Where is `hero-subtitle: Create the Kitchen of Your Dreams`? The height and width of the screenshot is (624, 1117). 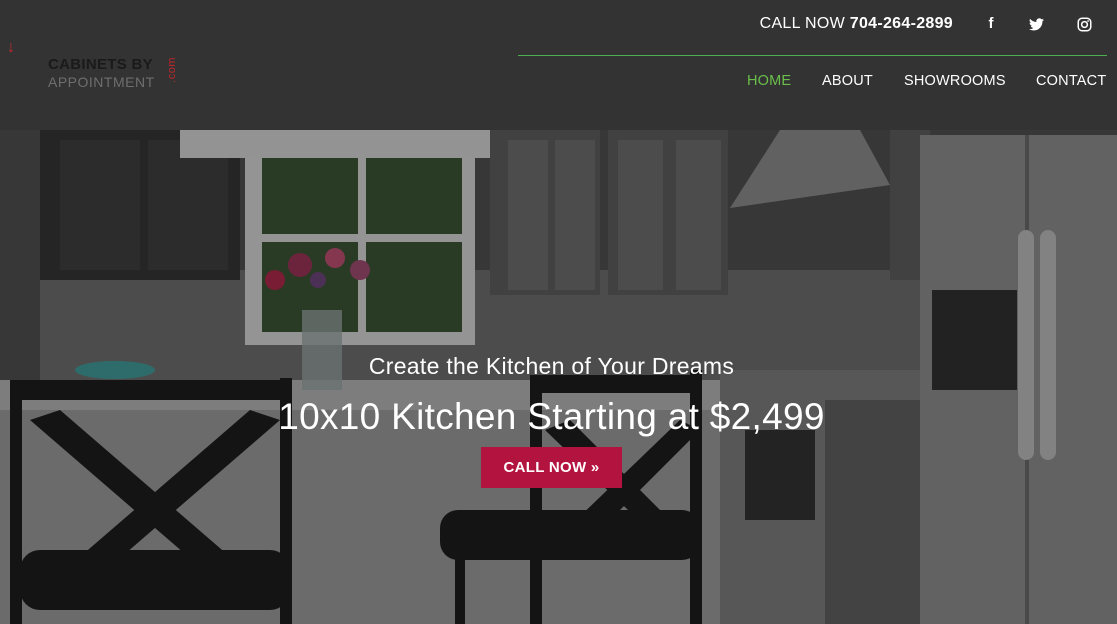
hero-subtitle: Create the Kitchen of Your Dreams is located at coordinates (551, 366).